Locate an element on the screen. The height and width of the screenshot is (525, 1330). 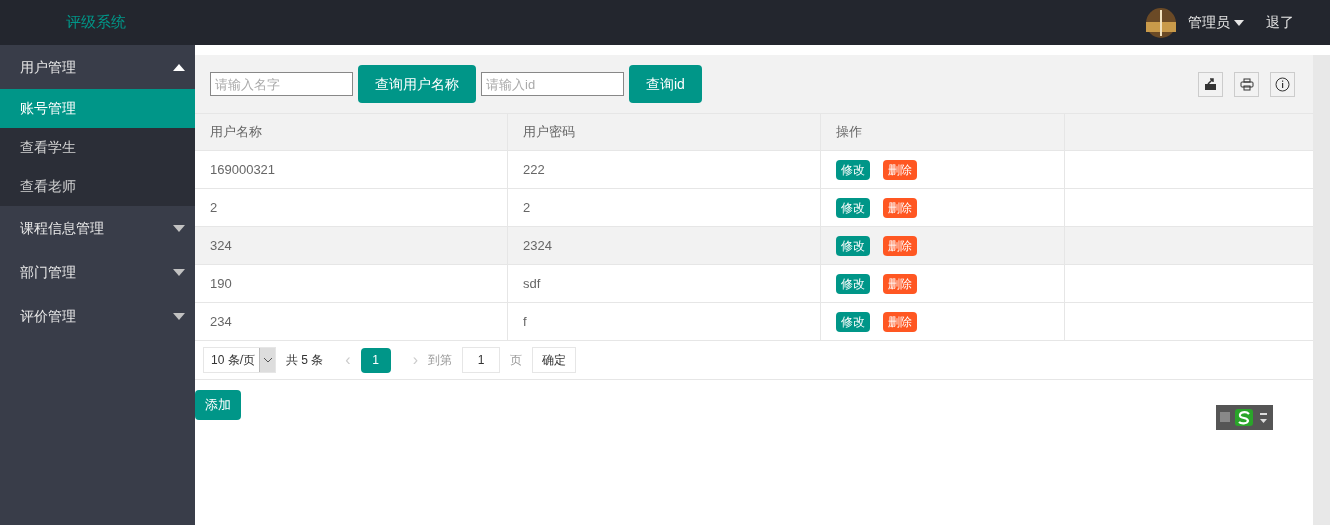
table-cell: f is located at coordinates (664, 321).